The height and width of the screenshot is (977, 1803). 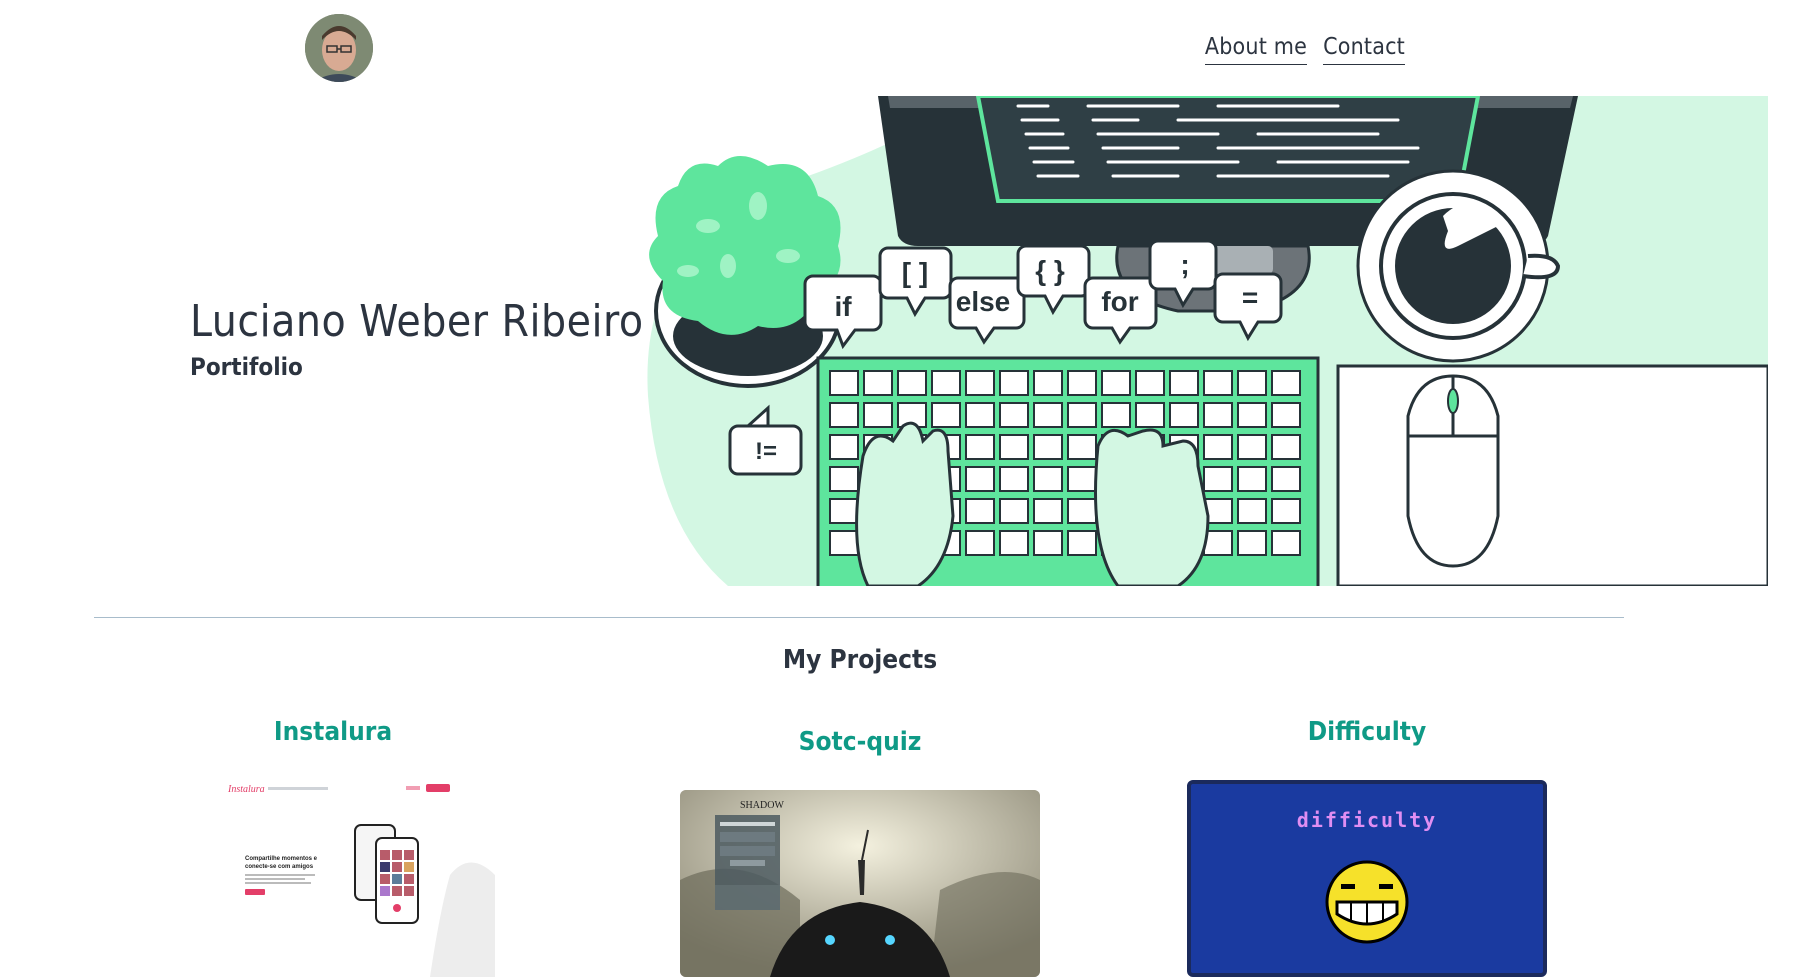 I want to click on project-title-difficulty: Difficulty, so click(x=1367, y=732).